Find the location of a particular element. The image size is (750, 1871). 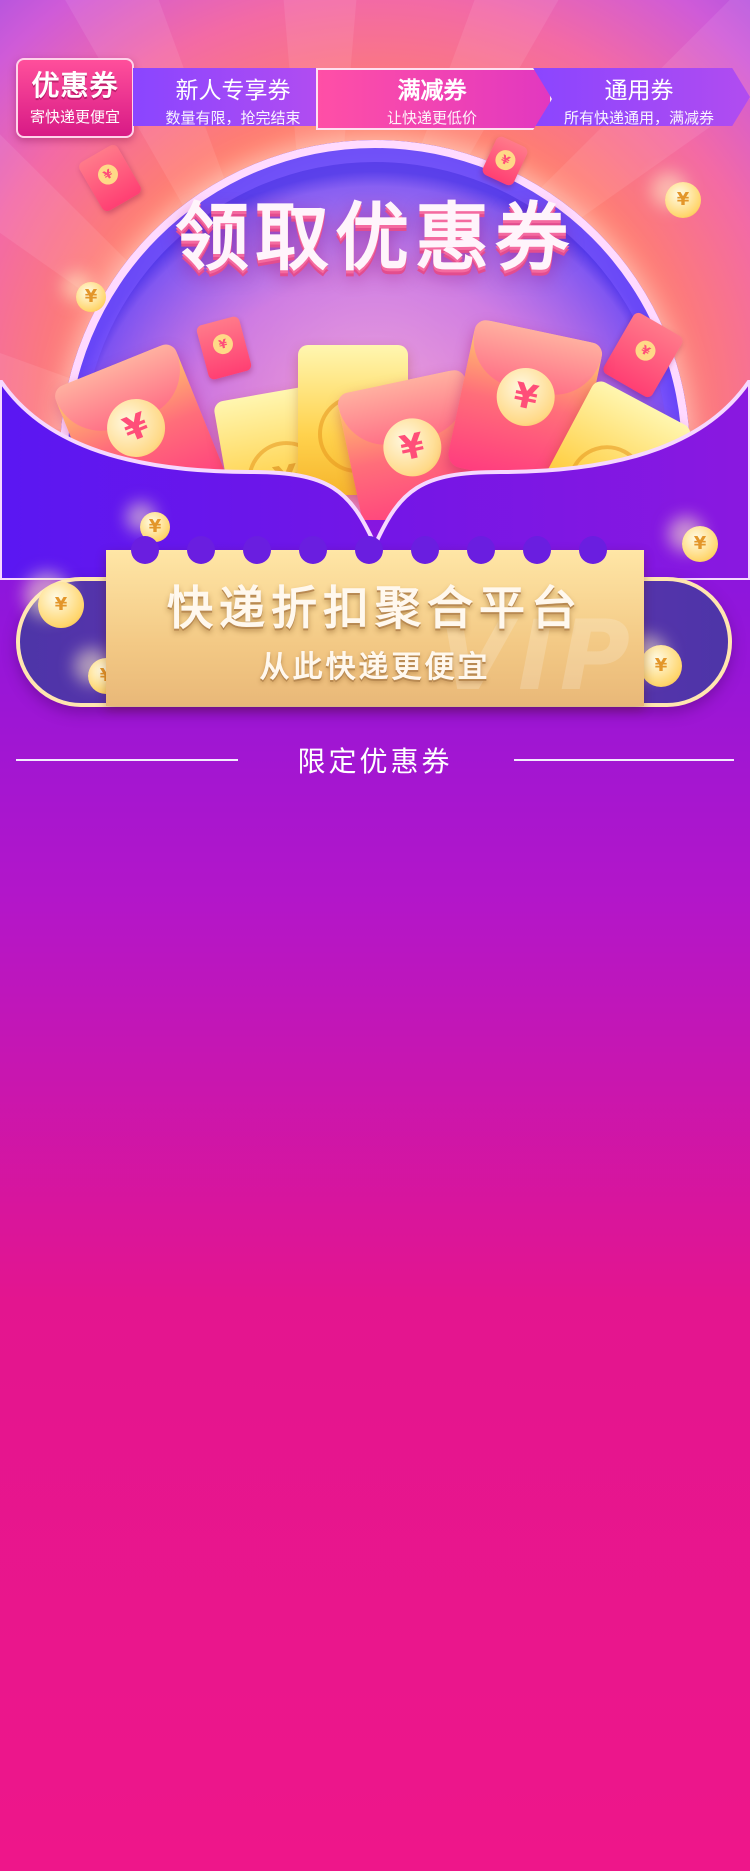

tab-subtitle: 所有快递通用，满减券 is located at coordinates (638, 118).